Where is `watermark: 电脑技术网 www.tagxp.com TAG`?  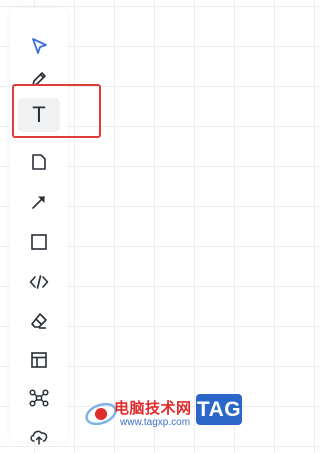
watermark: 电脑技术网 www.tagxp.com TAG is located at coordinates (164, 416).